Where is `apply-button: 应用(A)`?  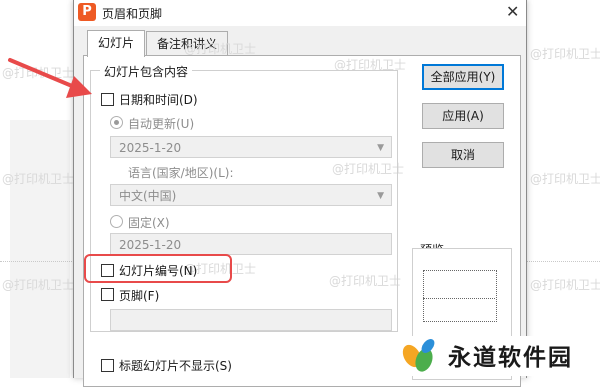 apply-button: 应用(A) is located at coordinates (463, 116).